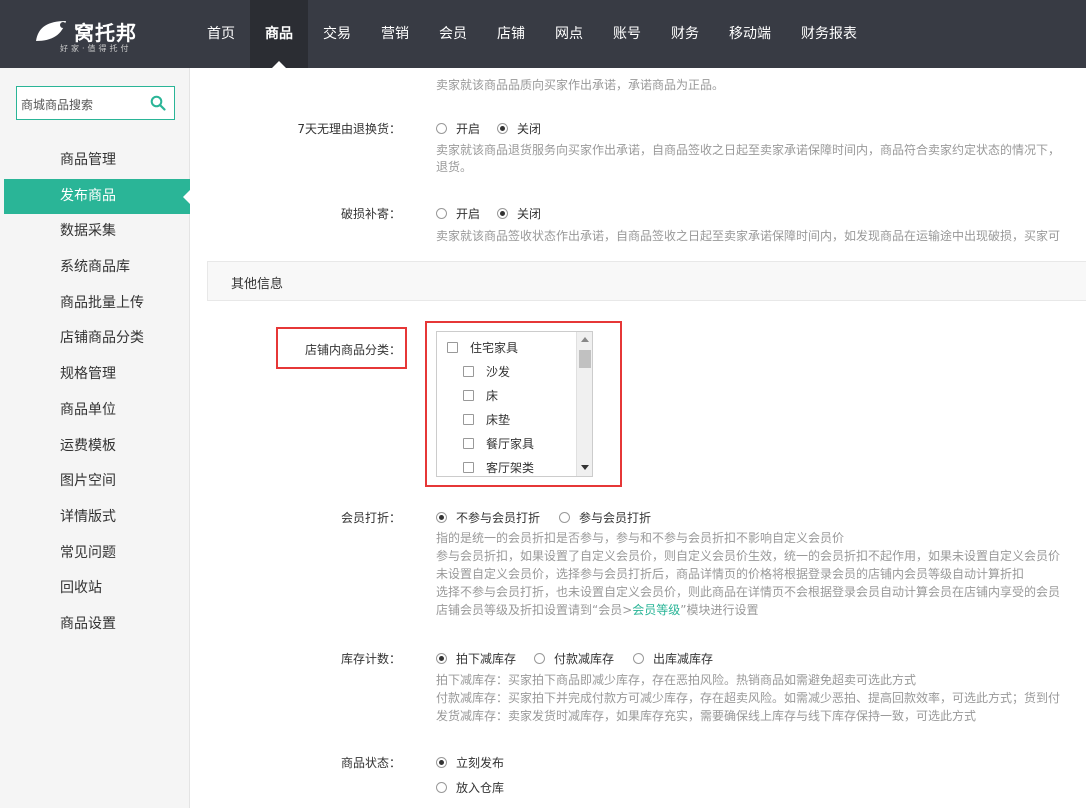  Describe the element at coordinates (584, 404) in the screenshot. I see `list-scrollbar` at that location.